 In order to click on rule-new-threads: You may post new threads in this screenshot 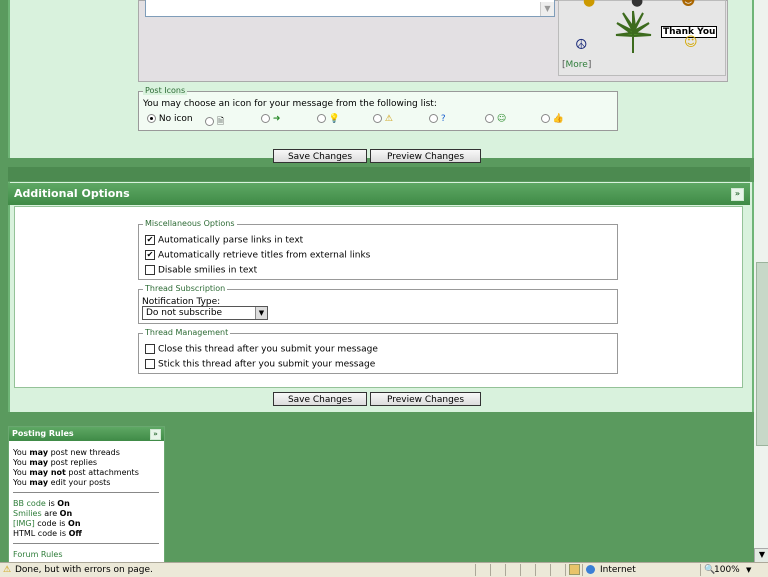, I will do `click(66, 452)`.